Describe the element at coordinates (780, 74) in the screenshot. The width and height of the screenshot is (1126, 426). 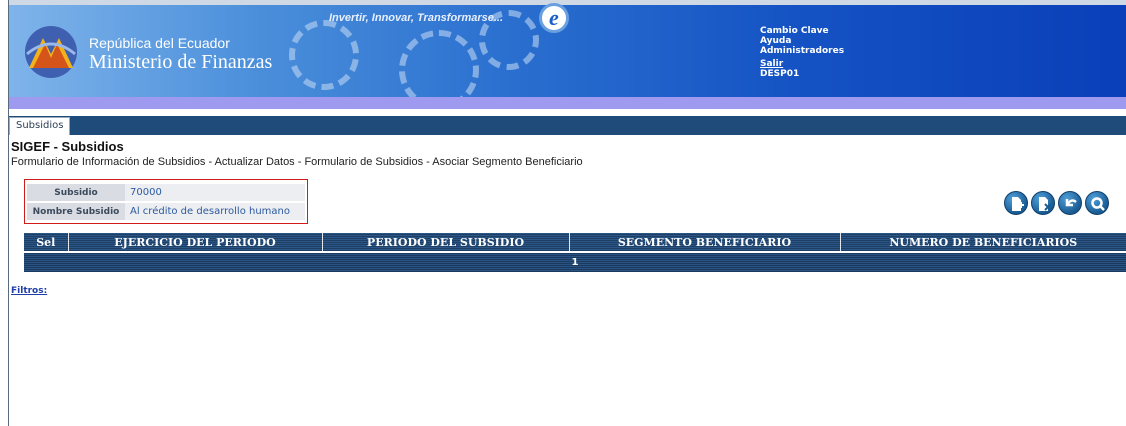
I see `username: DESP01` at that location.